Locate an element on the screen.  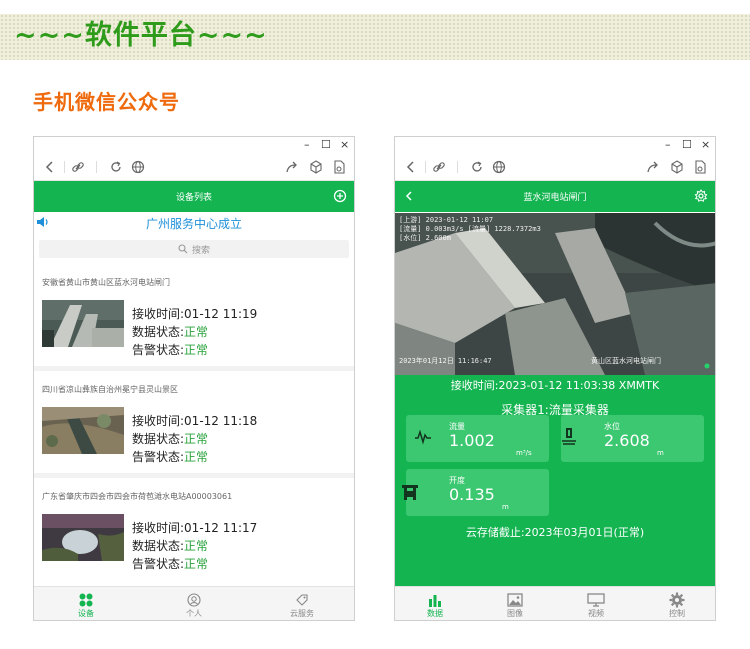
tab-label: 云服务 is located at coordinates (302, 613).